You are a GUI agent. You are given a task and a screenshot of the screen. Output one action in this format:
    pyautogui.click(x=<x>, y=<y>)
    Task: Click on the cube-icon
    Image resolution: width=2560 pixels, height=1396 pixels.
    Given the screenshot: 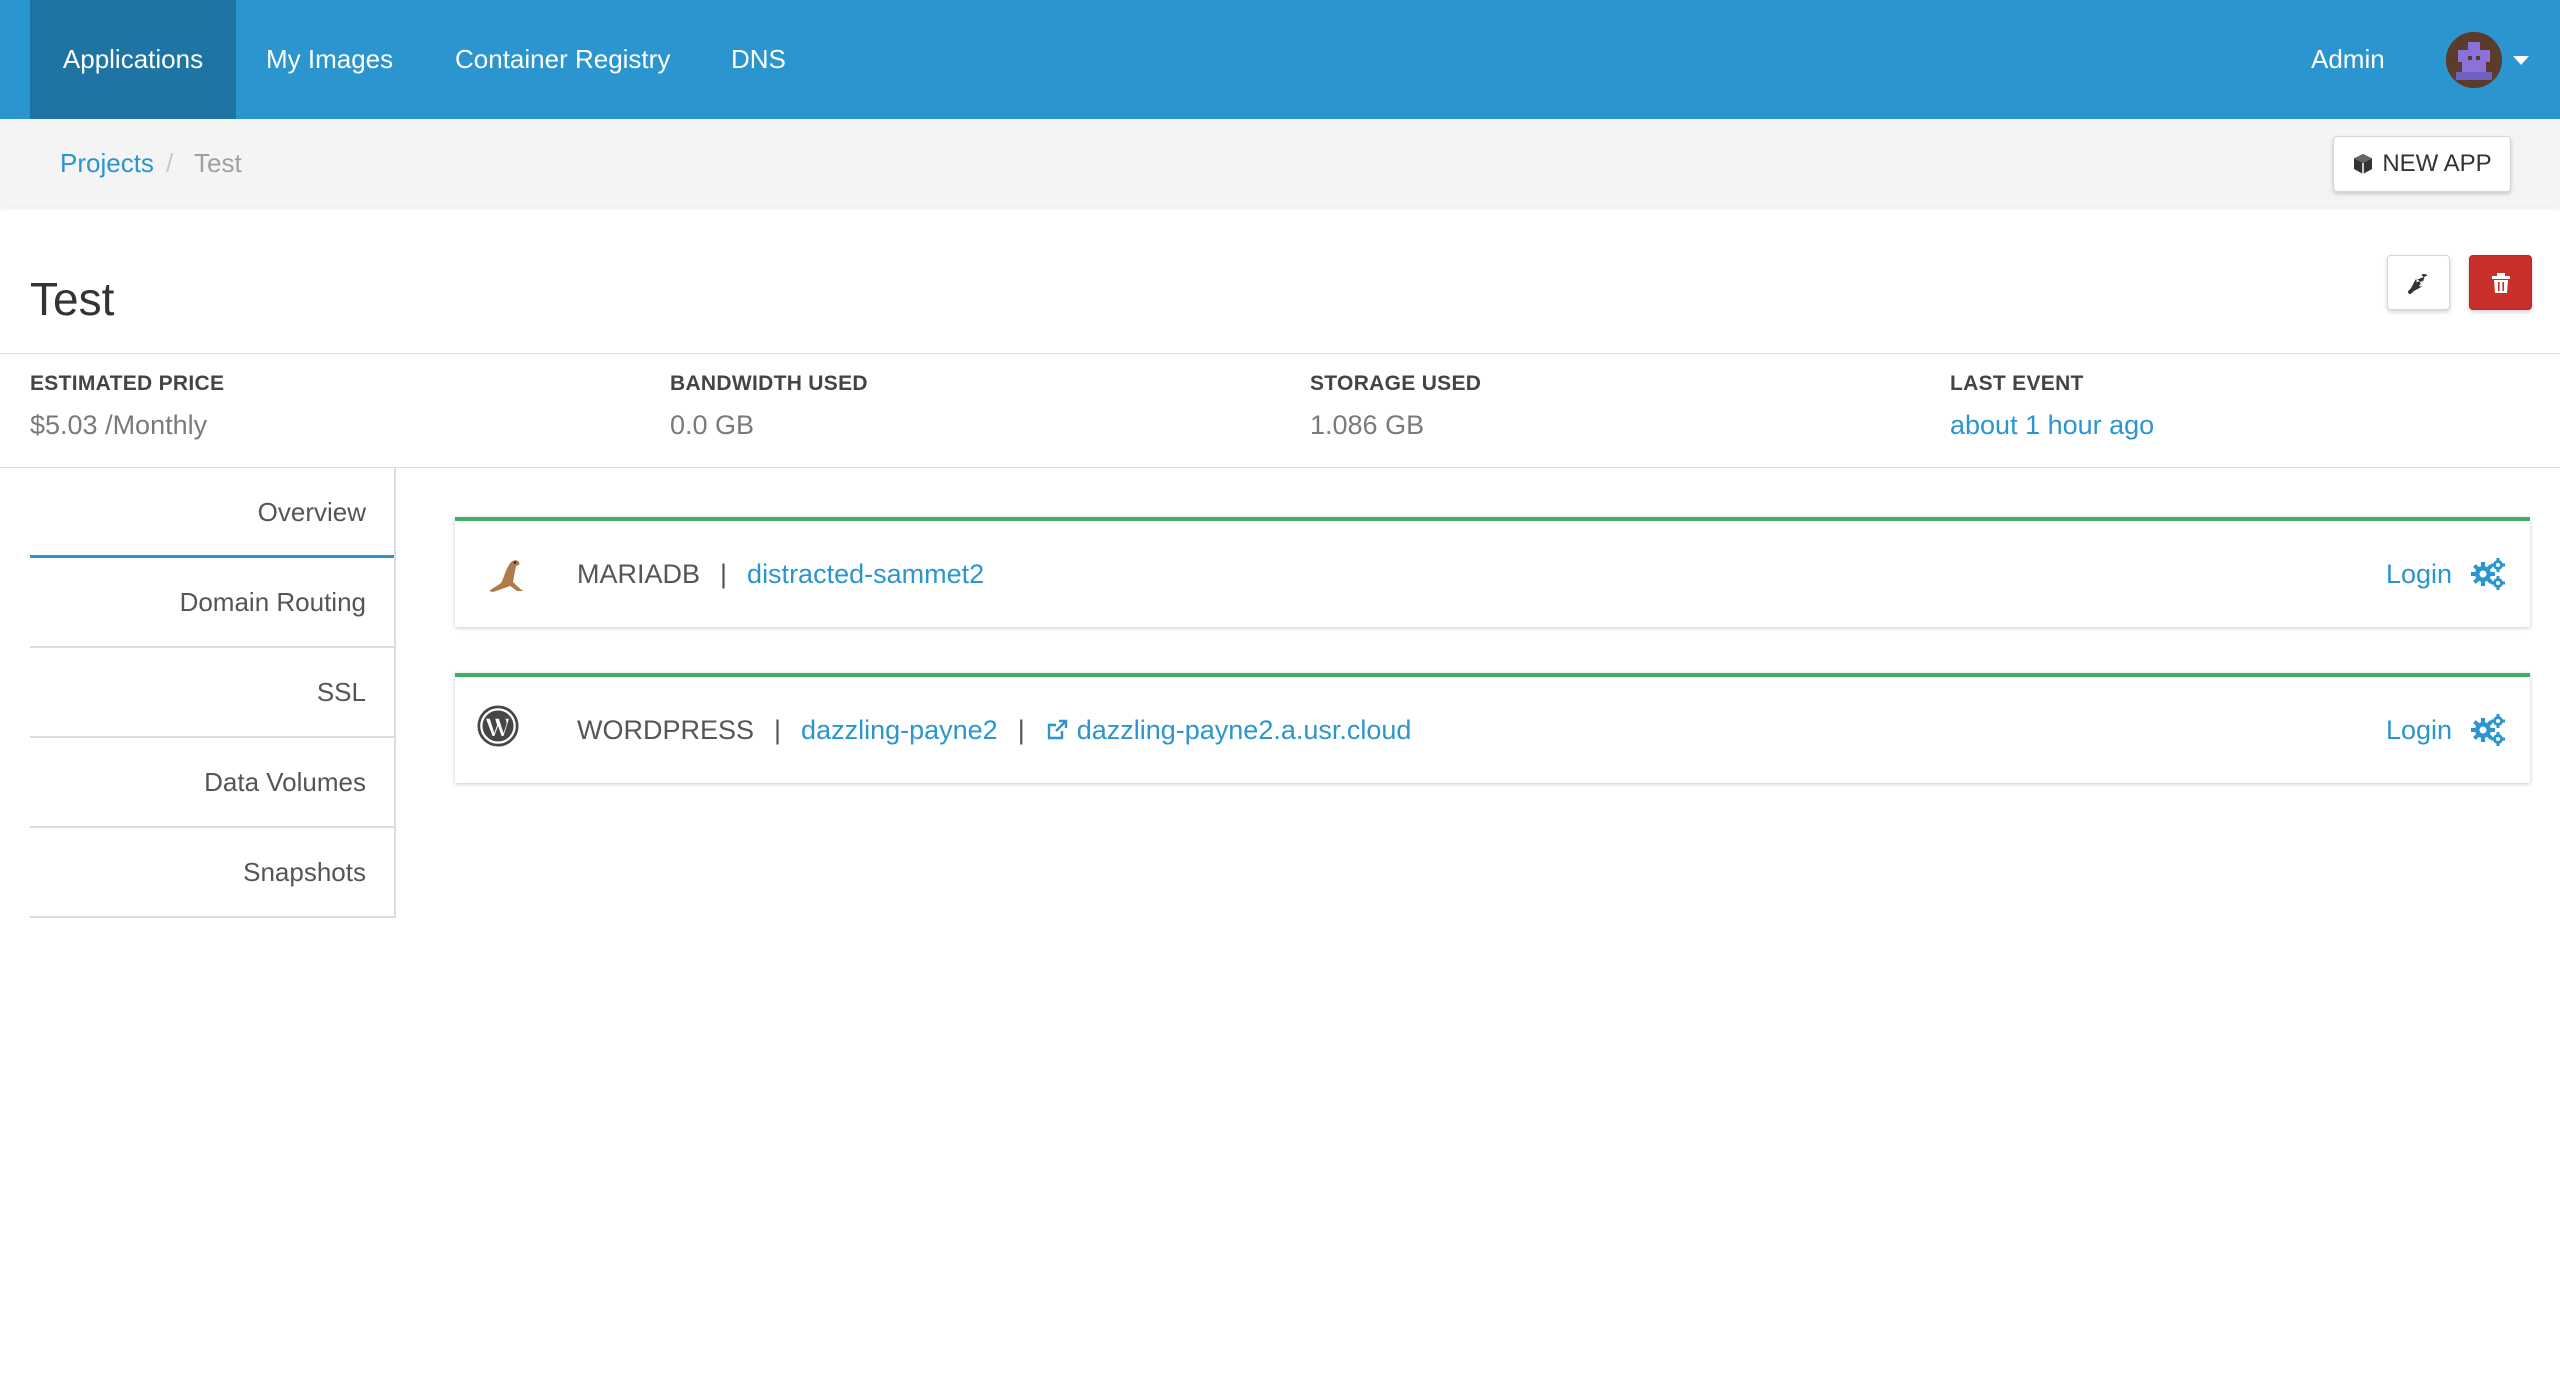 What is the action you would take?
    pyautogui.click(x=2363, y=164)
    